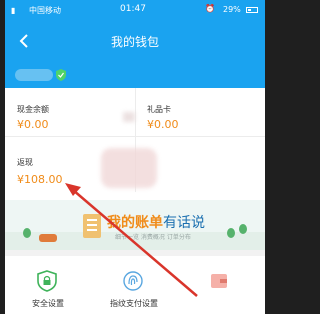 The height and width of the screenshot is (314, 320). What do you see at coordinates (184, 223) in the screenshot?
I see `banner-title-rest: 有话说` at bounding box center [184, 223].